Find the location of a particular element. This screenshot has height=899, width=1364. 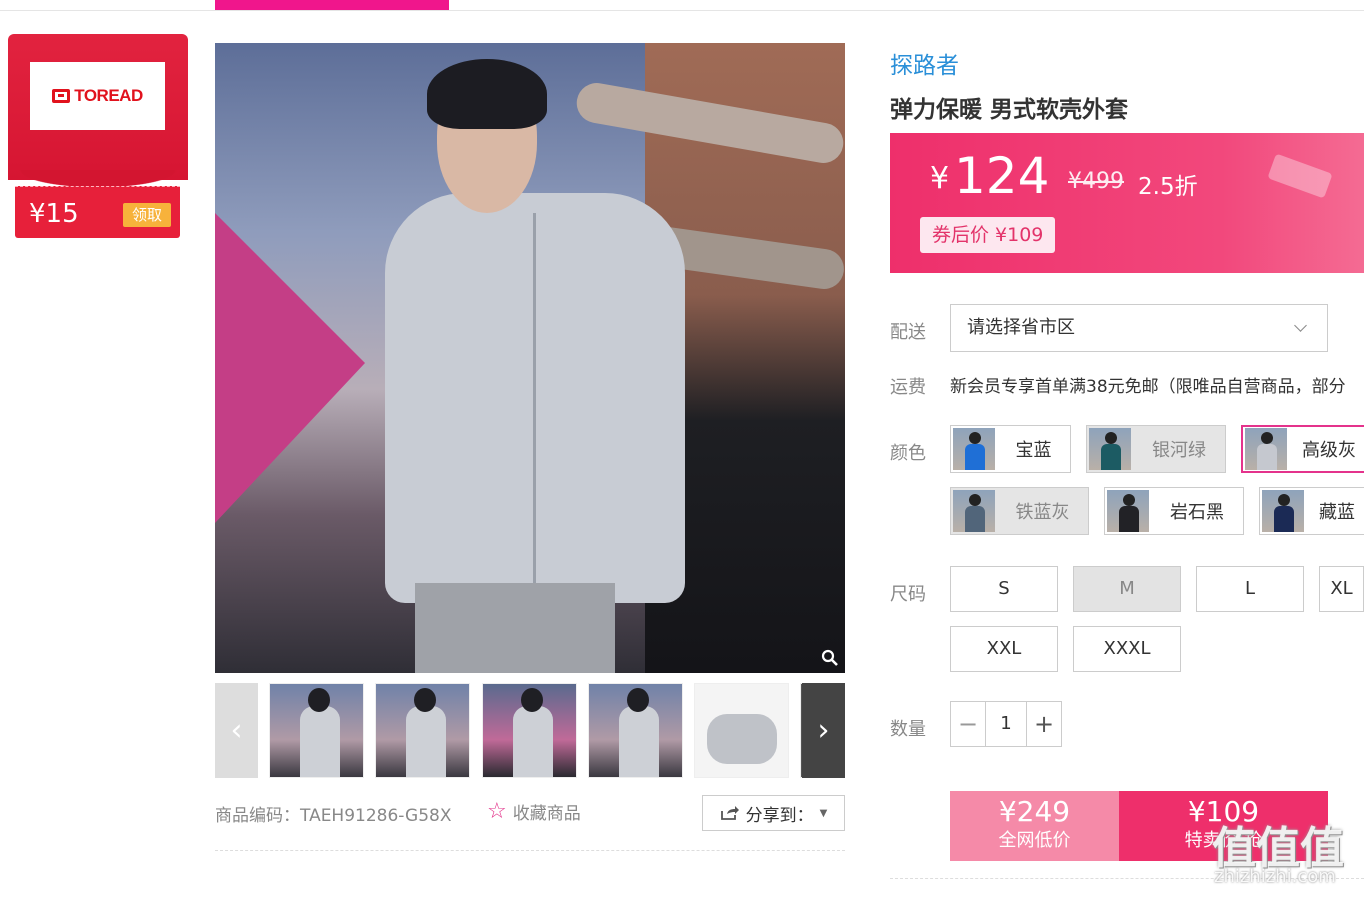

discount-rate: 2.5折 is located at coordinates (1168, 187).